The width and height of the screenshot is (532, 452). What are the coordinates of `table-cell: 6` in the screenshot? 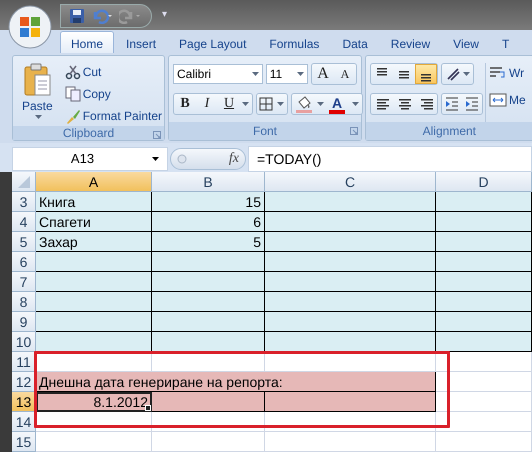 It's located at (208, 222).